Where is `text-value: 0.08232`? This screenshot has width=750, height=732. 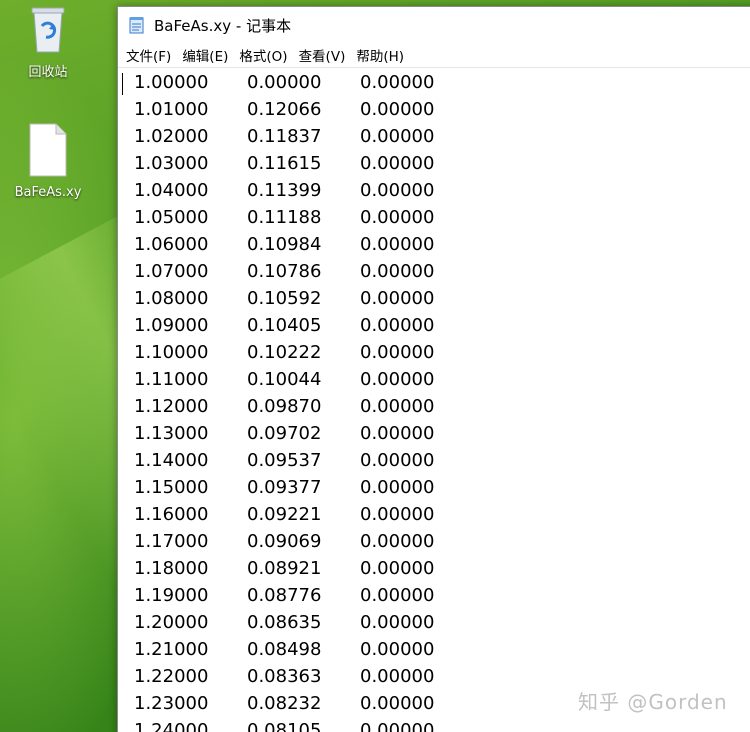 text-value: 0.08232 is located at coordinates (284, 703).